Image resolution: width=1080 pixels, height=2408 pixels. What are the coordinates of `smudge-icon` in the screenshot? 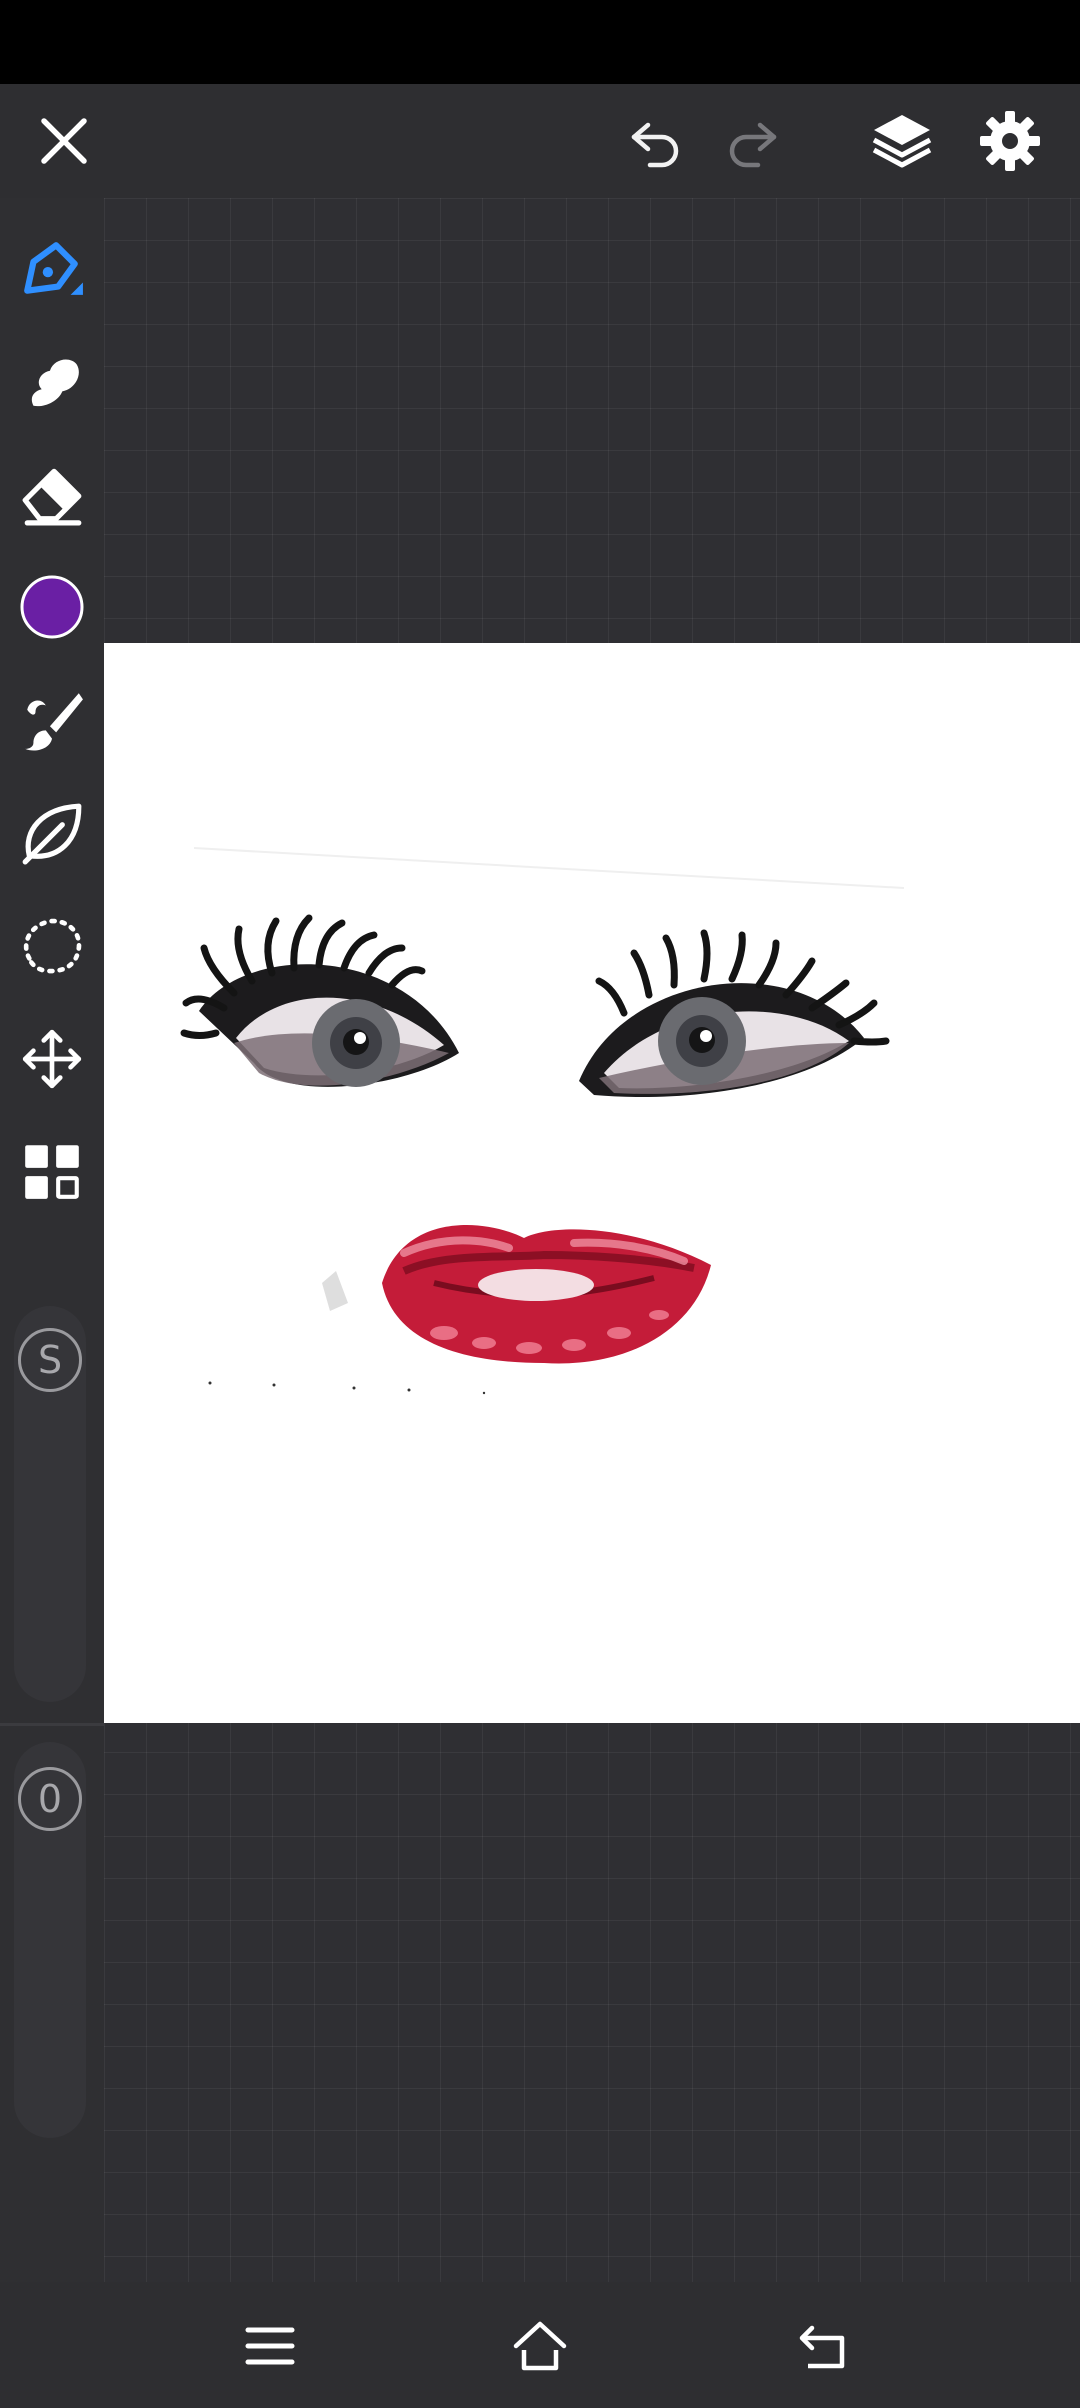 It's located at (55, 383).